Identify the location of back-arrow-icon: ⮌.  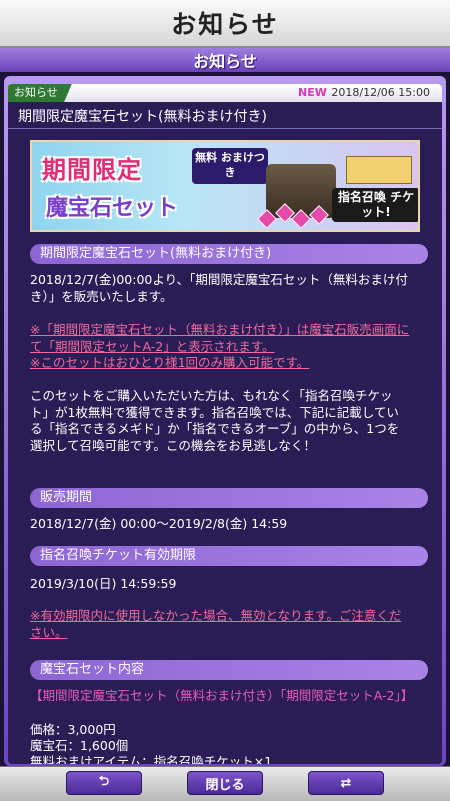
(104, 781).